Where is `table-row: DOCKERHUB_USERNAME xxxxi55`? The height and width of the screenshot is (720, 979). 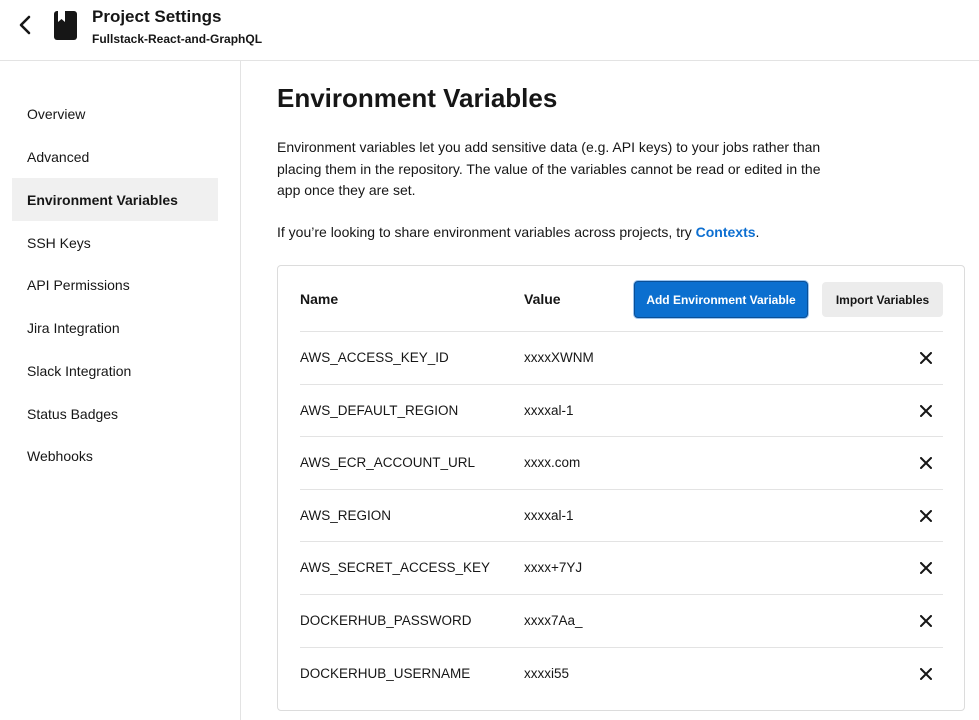 table-row: DOCKERHUB_USERNAME xxxxi55 is located at coordinates (621, 673).